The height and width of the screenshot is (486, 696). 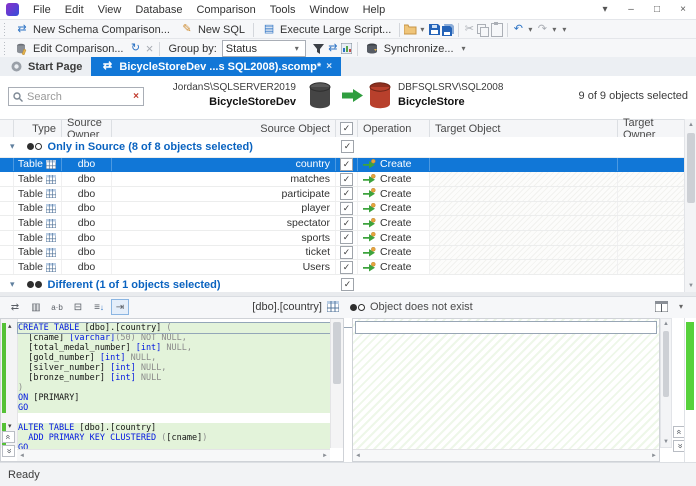 I want to click on menu-comparison: Comparison, so click(x=225, y=10).